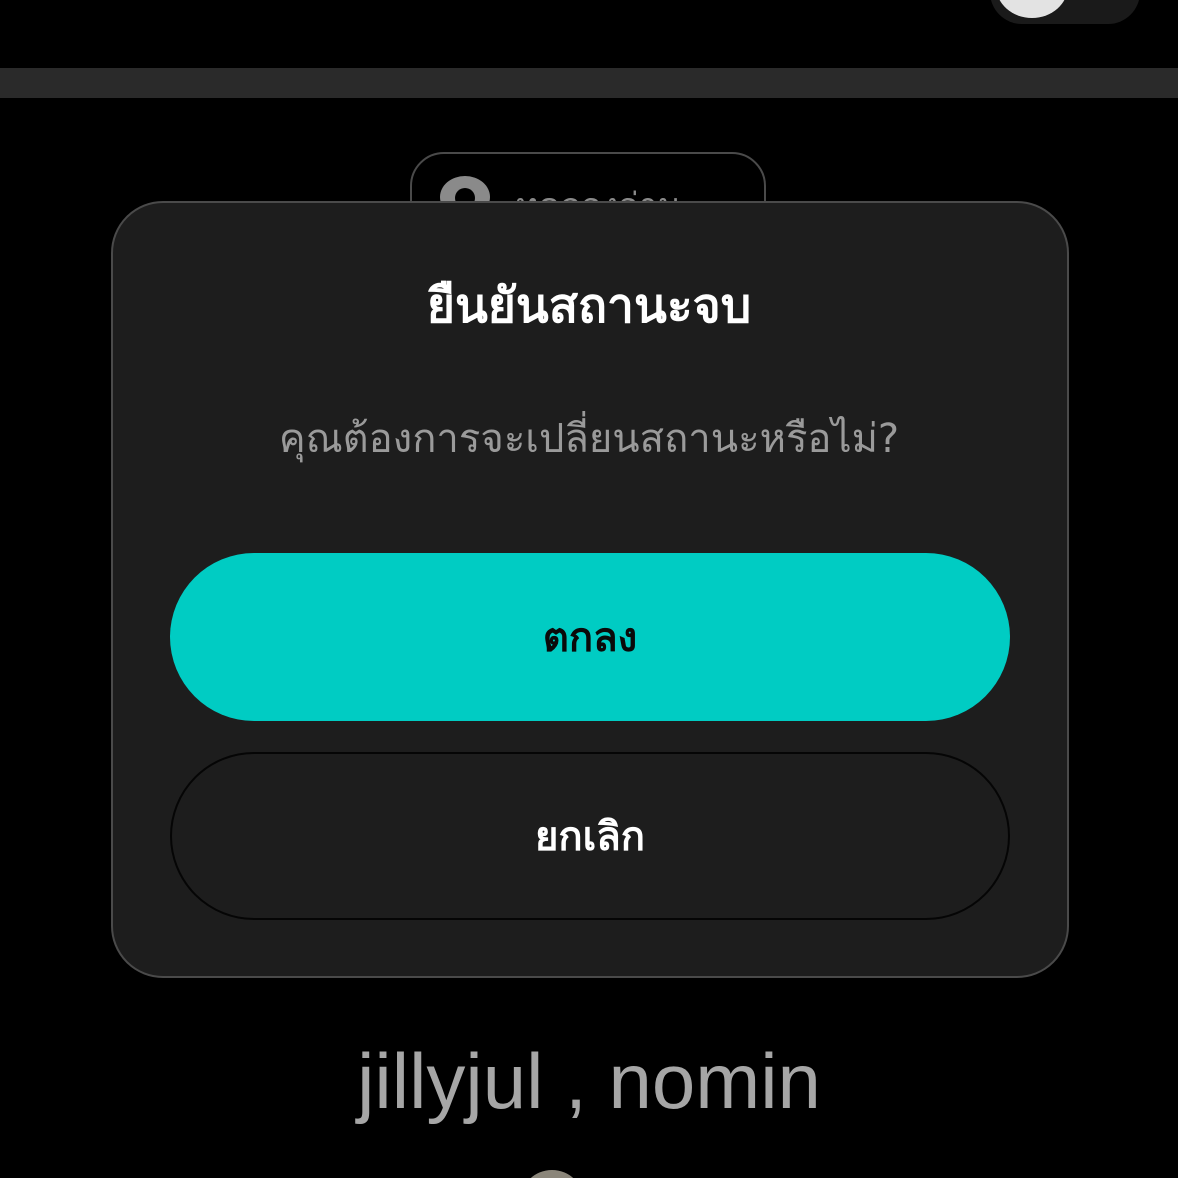 The width and height of the screenshot is (1178, 1178). I want to click on confirm-button: ตกลง, so click(590, 637).